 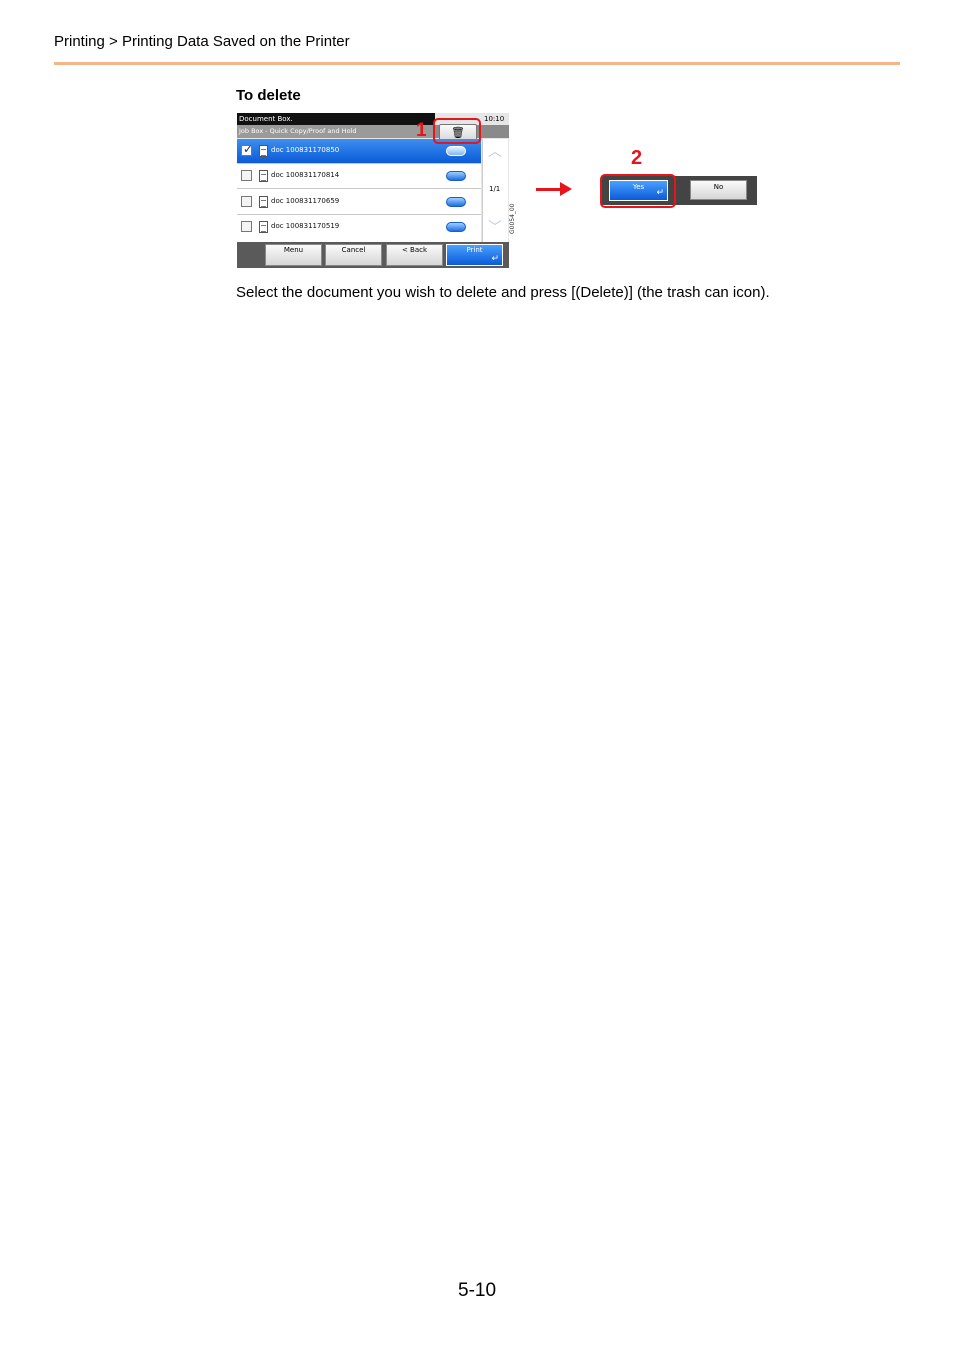 What do you see at coordinates (359, 202) in the screenshot?
I see `list-item: doc 100831170659` at bounding box center [359, 202].